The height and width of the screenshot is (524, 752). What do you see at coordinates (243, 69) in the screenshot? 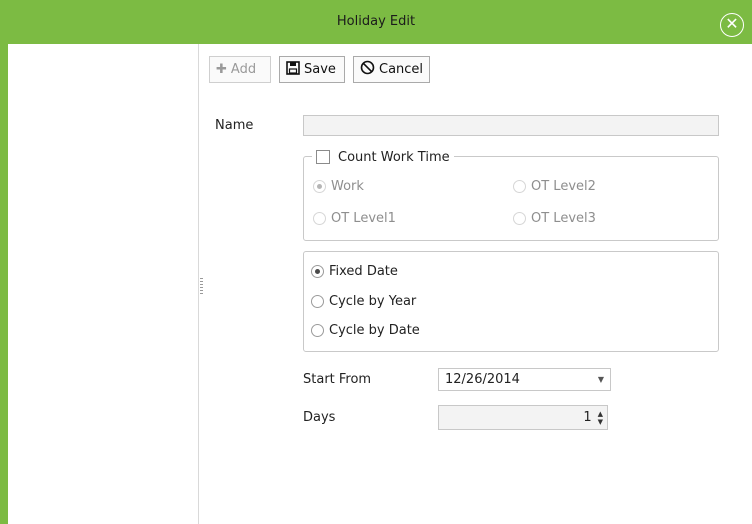
I see `add-button-label: Add` at bounding box center [243, 69].